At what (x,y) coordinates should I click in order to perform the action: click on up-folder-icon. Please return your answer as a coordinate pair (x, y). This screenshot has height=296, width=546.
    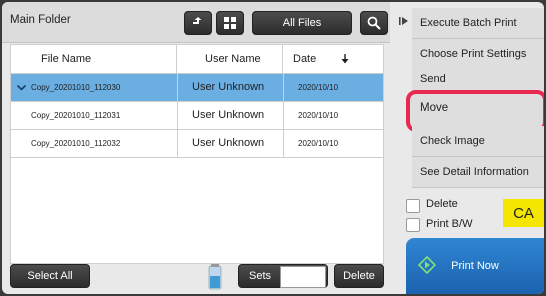
    Looking at the image, I should click on (197, 20).